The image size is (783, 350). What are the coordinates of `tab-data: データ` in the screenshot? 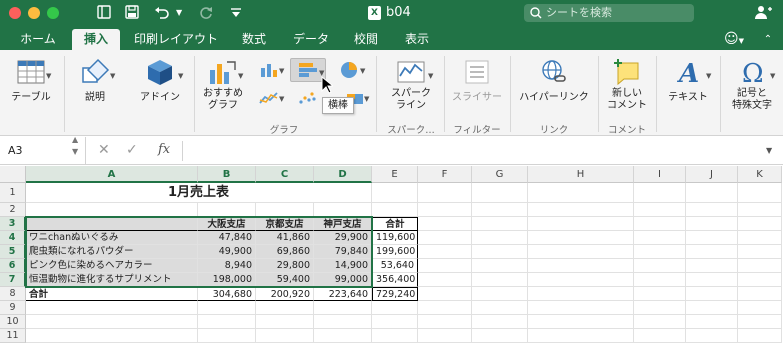 It's located at (311, 39).